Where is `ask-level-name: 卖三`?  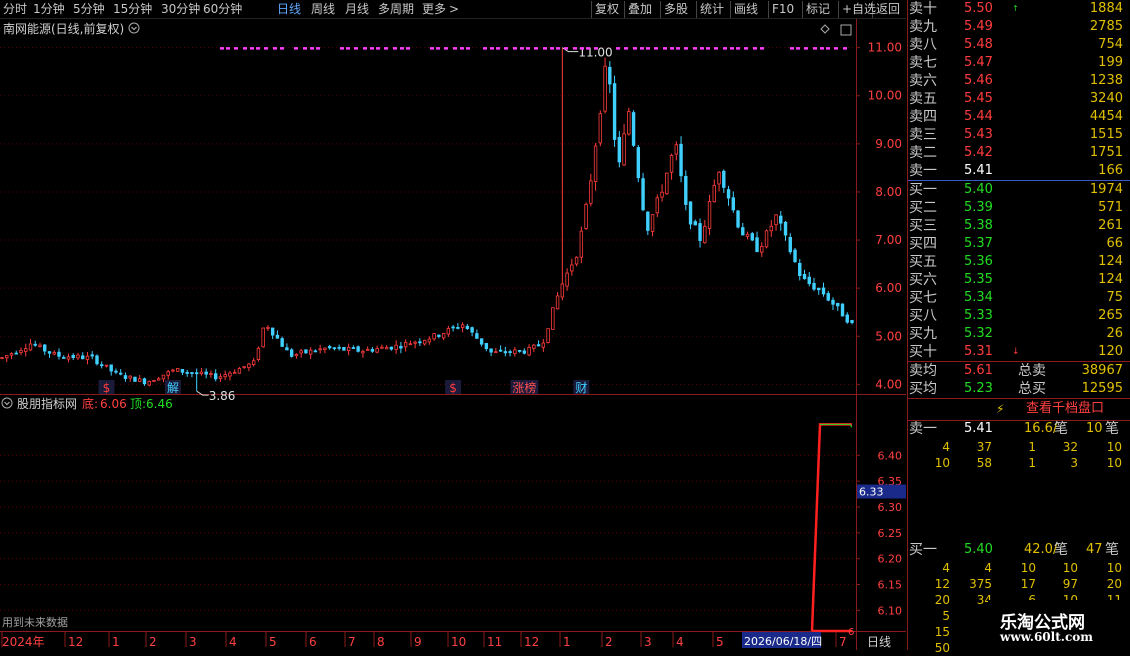
ask-level-name: 卖三 is located at coordinates (923, 135).